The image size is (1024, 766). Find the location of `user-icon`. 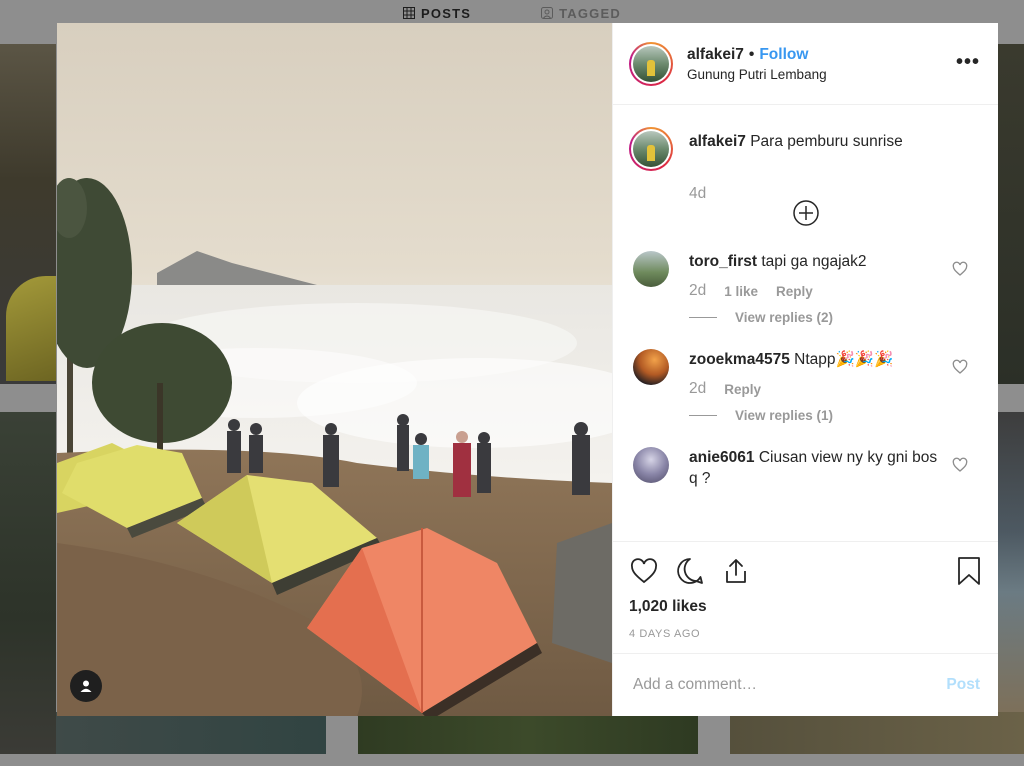

user-icon is located at coordinates (86, 686).